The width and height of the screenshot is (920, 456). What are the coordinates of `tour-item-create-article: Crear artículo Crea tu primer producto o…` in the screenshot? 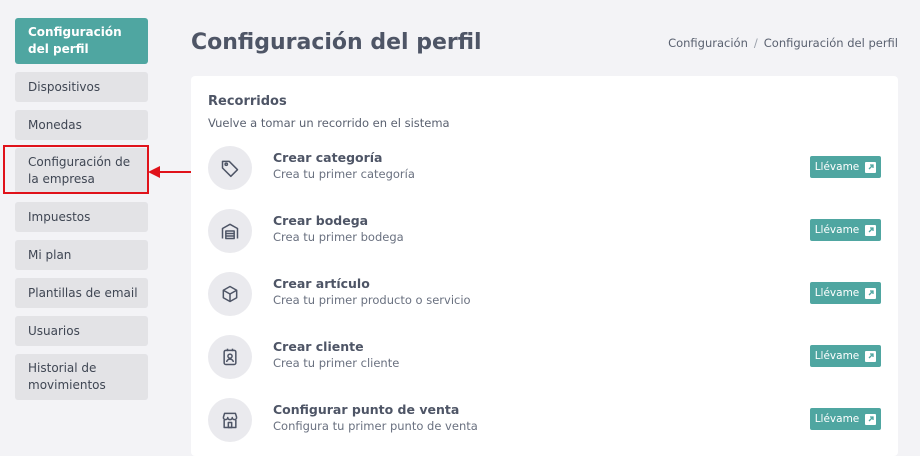 It's located at (544, 295).